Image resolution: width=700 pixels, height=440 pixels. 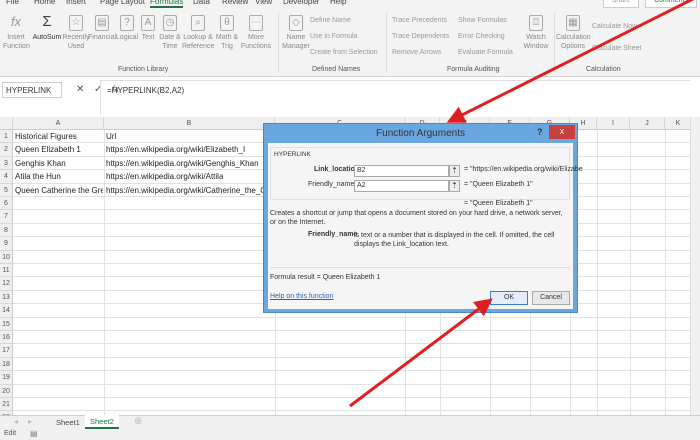 What do you see at coordinates (6, 364) in the screenshot?
I see `row-header: 18` at bounding box center [6, 364].